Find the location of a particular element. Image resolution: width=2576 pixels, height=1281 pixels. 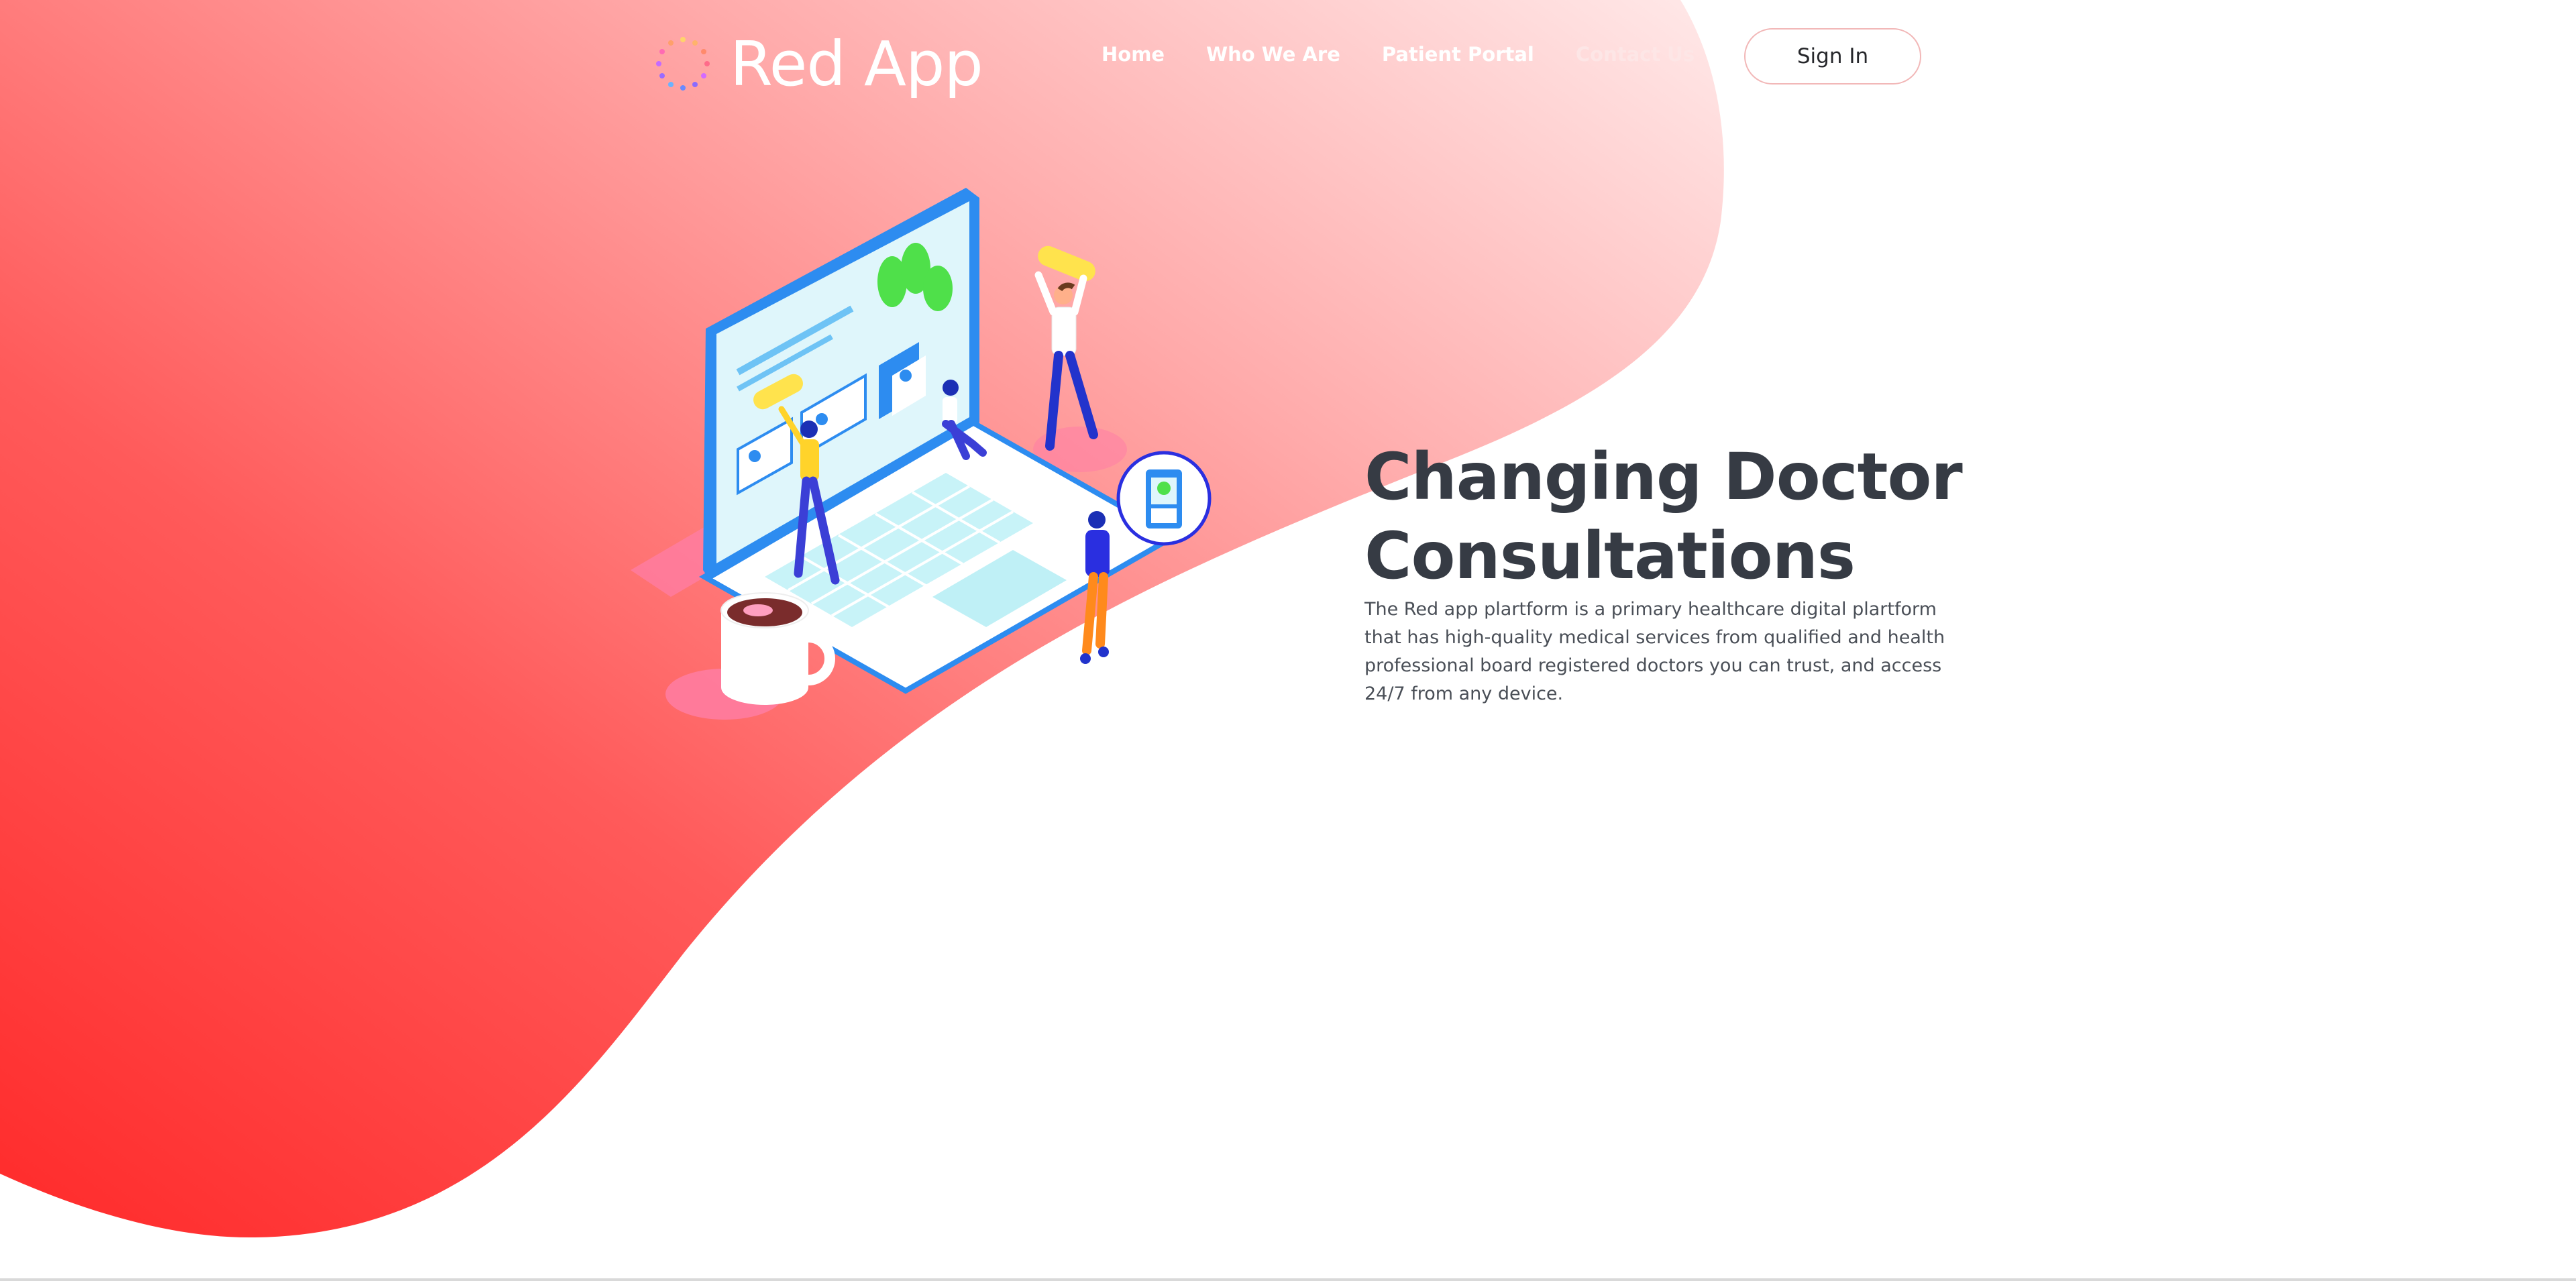

nav-who-we-are: Who We Are is located at coordinates (1273, 54).